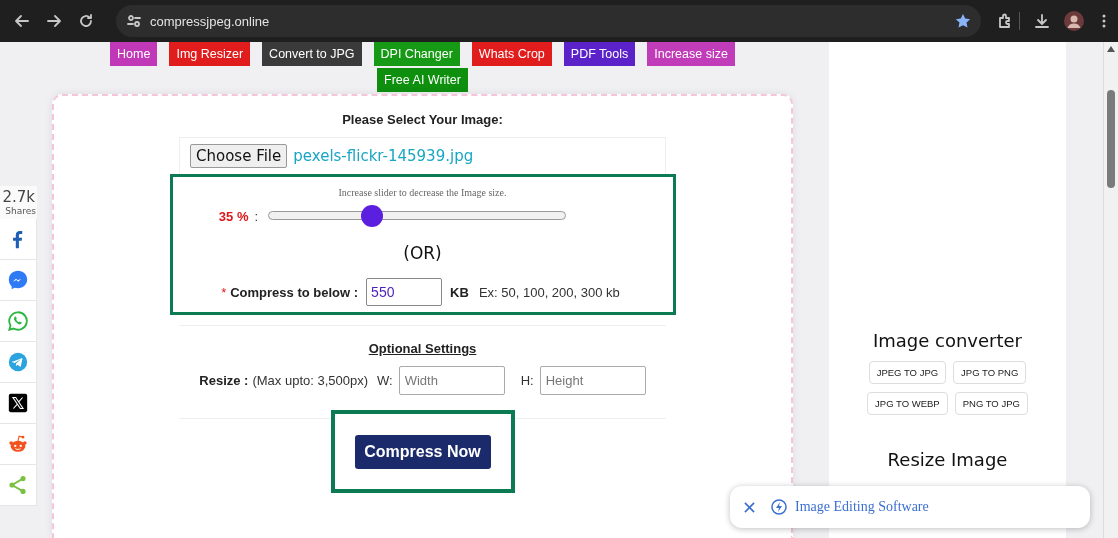  What do you see at coordinates (422, 120) in the screenshot?
I see `upload-heading: Please Select Your Image:` at bounding box center [422, 120].